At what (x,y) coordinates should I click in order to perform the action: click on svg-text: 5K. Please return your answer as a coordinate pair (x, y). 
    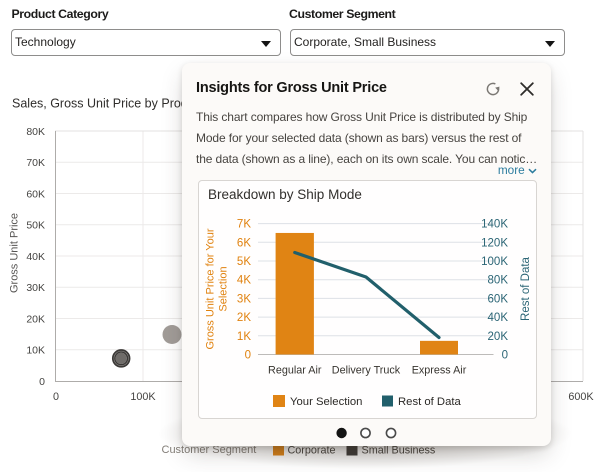
    Looking at the image, I should click on (244, 262).